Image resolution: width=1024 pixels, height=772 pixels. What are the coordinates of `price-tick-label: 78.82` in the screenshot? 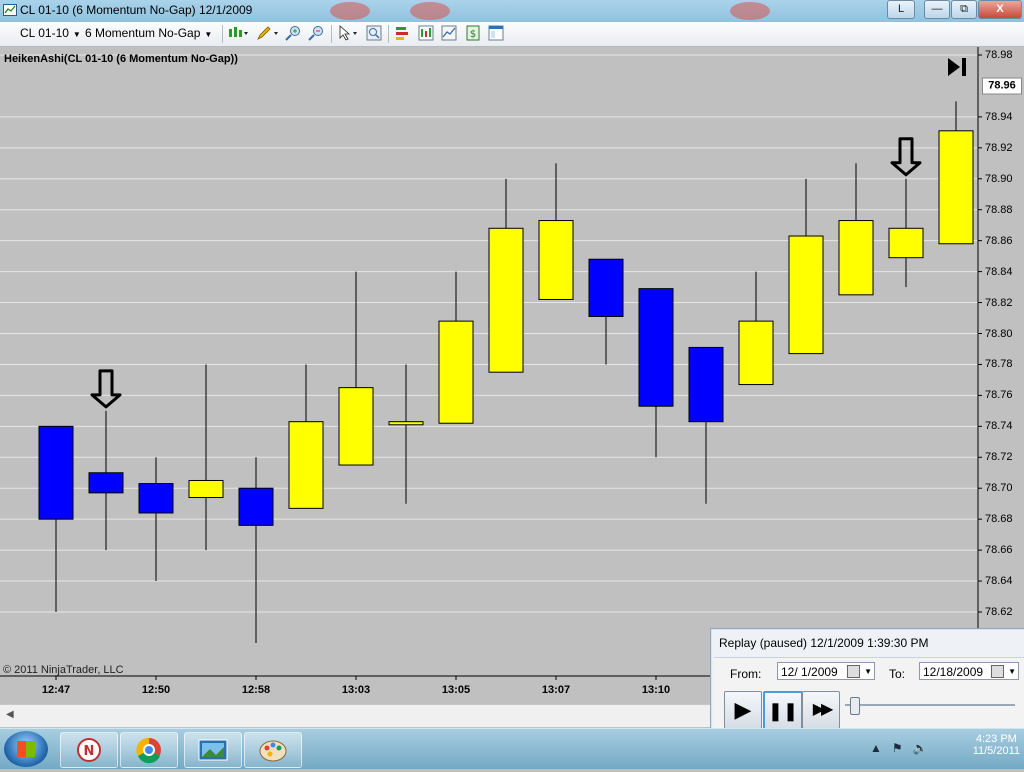 It's located at (999, 302).